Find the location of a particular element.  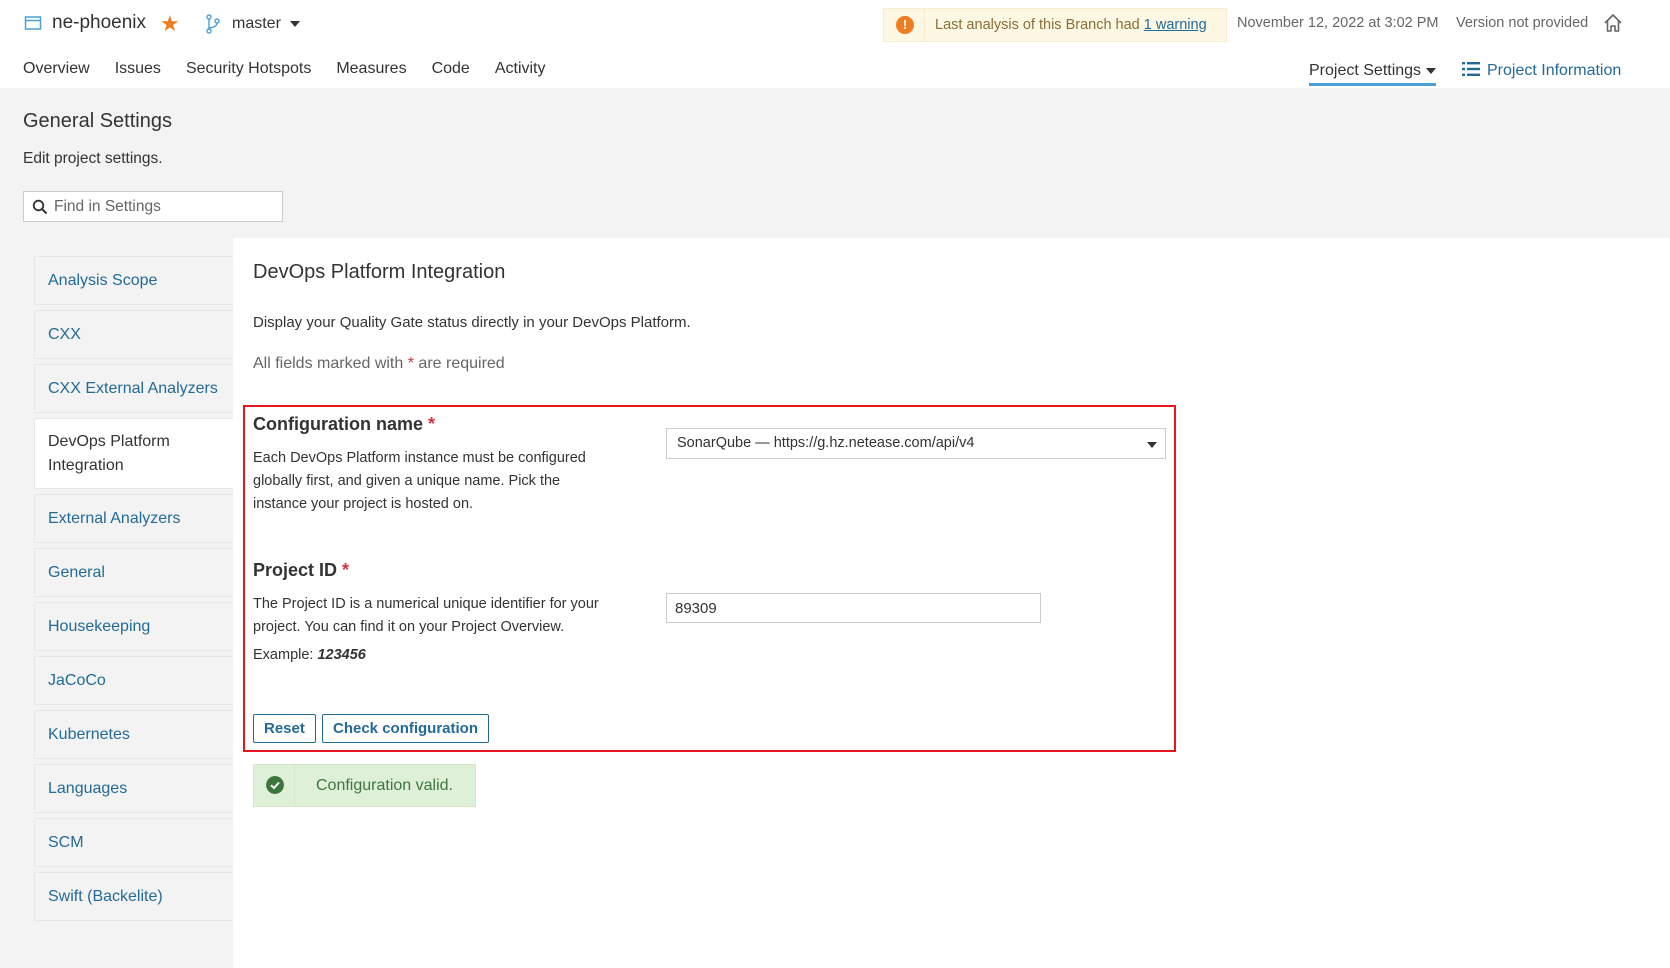

nav-issues: Issues is located at coordinates (138, 69).